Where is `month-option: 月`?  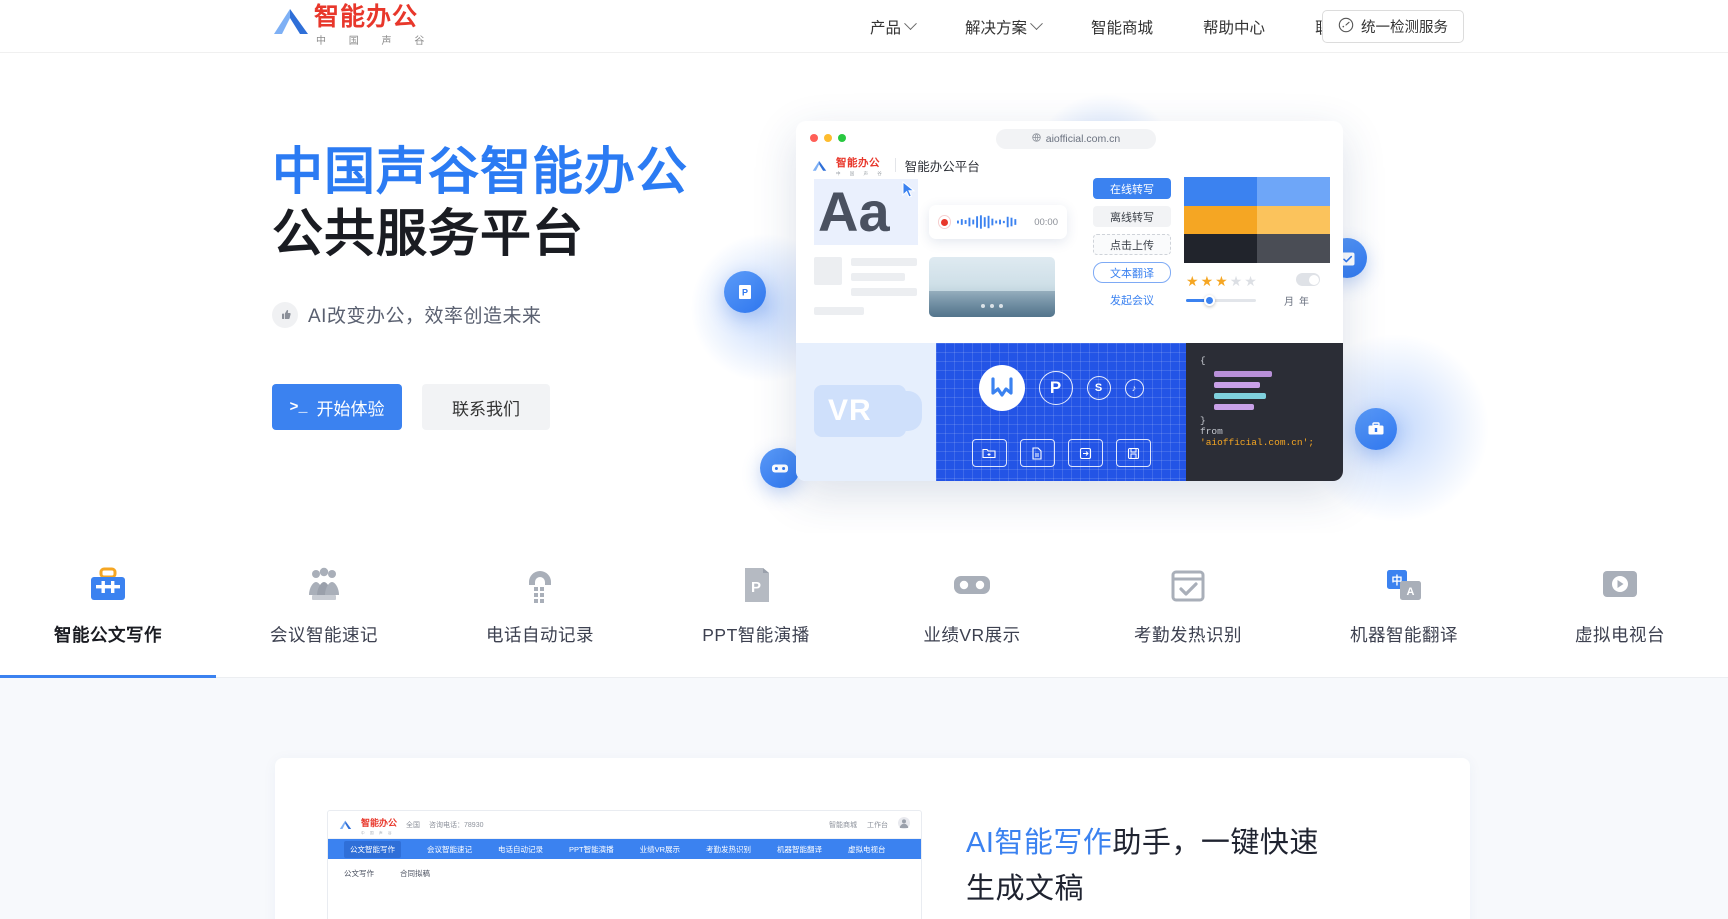 month-option: 月 is located at coordinates (1289, 300).